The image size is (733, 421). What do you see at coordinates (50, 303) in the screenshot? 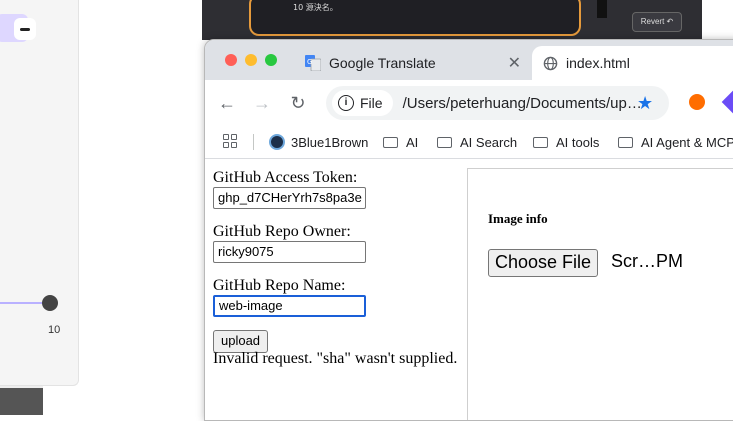
I see `background-slider-knob` at bounding box center [50, 303].